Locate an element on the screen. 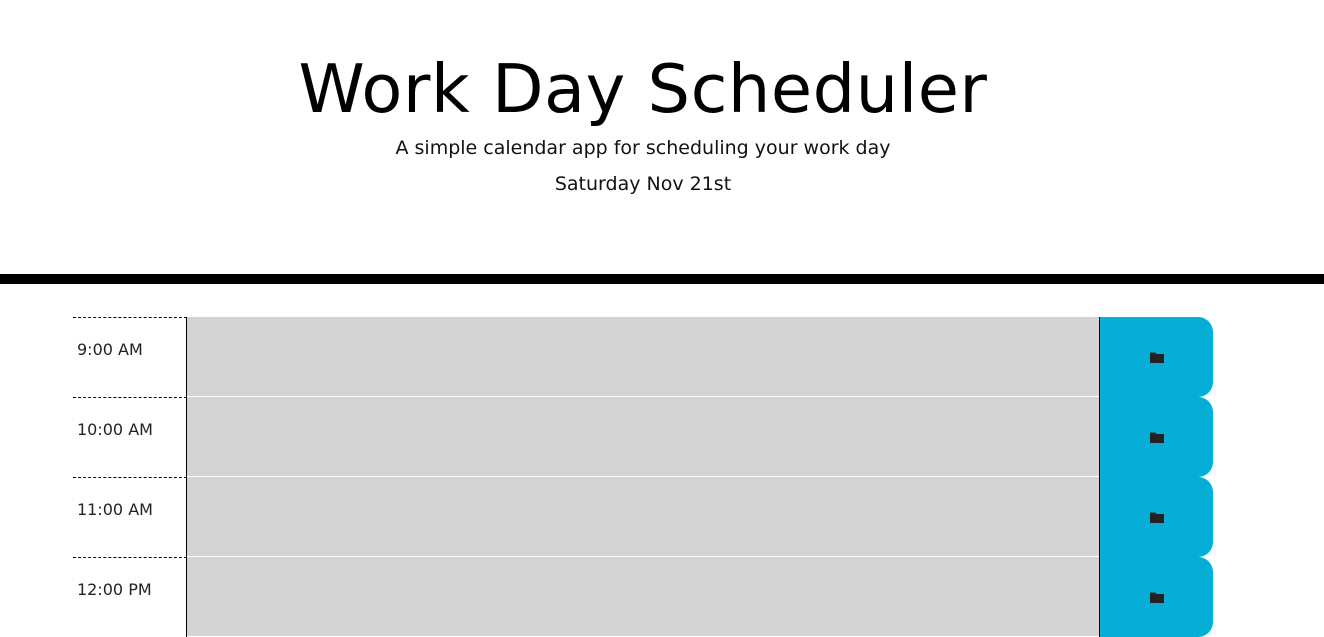 This screenshot has height=637, width=1324. time-block-row: 12:00 PM is located at coordinates (643, 597).